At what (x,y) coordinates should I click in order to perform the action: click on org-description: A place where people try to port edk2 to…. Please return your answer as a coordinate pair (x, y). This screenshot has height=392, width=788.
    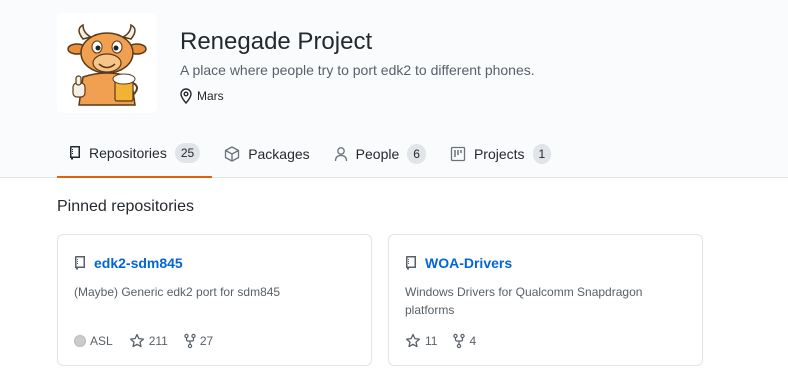
    Looking at the image, I should click on (357, 70).